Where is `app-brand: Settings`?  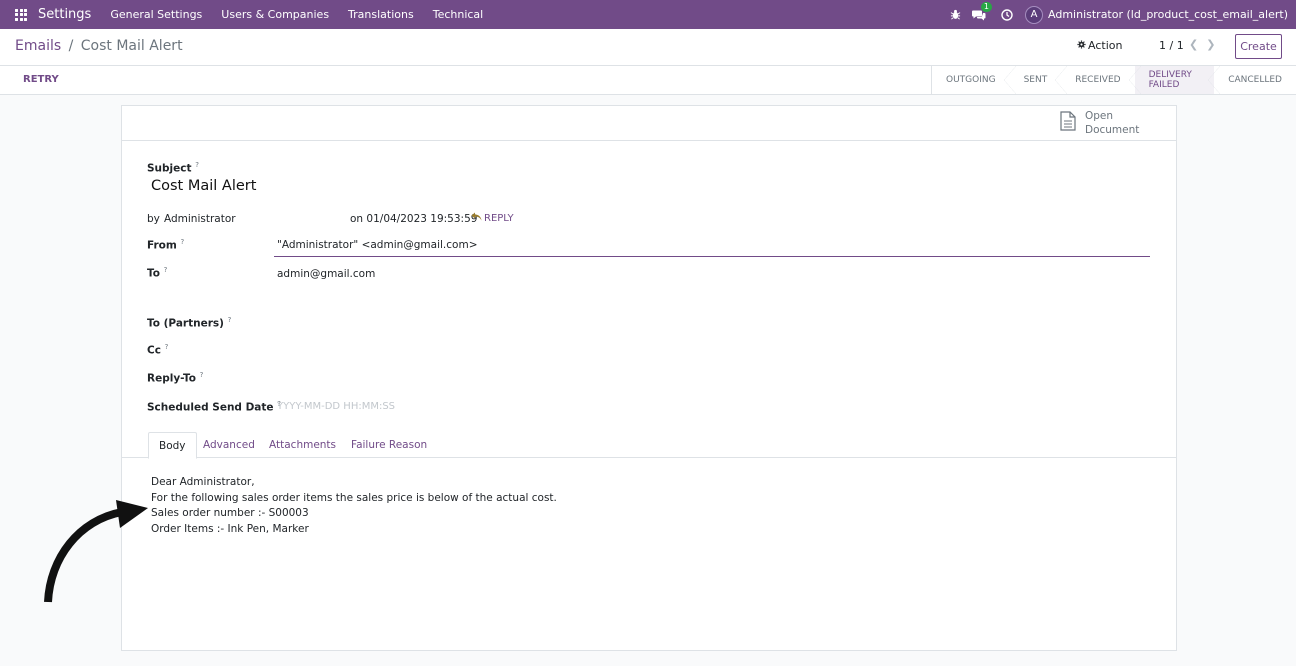
app-brand: Settings is located at coordinates (64, 14).